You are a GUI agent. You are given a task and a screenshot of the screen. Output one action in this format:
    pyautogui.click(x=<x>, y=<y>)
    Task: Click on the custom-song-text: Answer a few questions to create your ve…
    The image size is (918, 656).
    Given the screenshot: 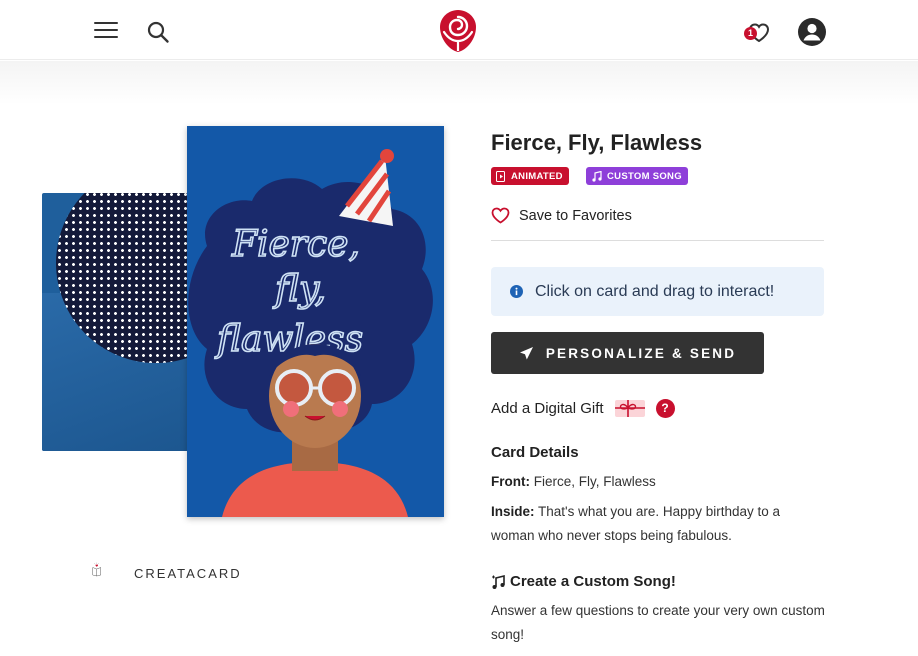 What is the action you would take?
    pyautogui.click(x=658, y=622)
    